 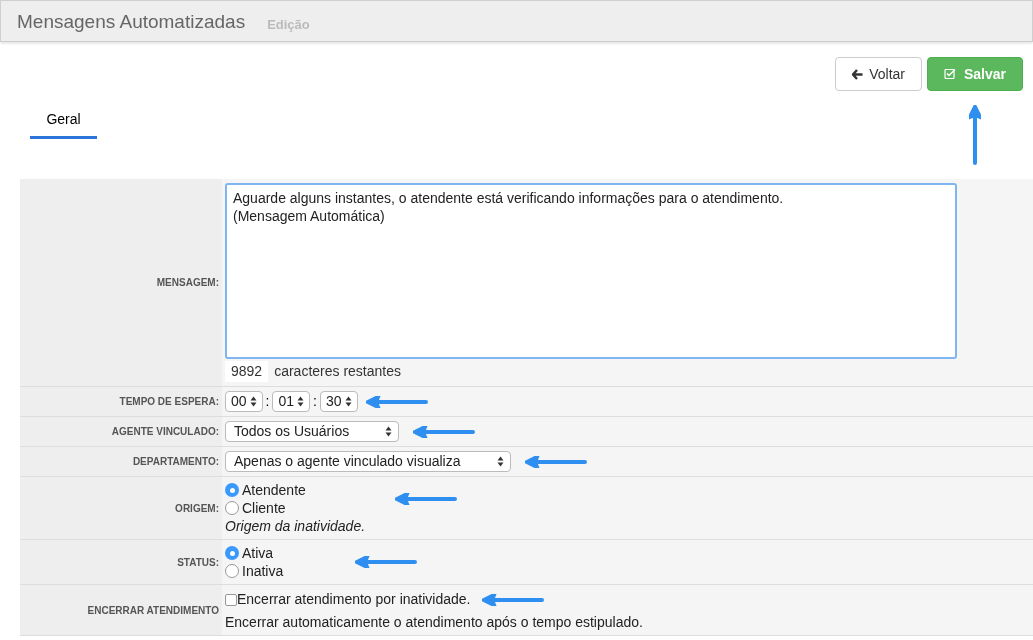 What do you see at coordinates (949, 74) in the screenshot?
I see `checkbox-icon` at bounding box center [949, 74].